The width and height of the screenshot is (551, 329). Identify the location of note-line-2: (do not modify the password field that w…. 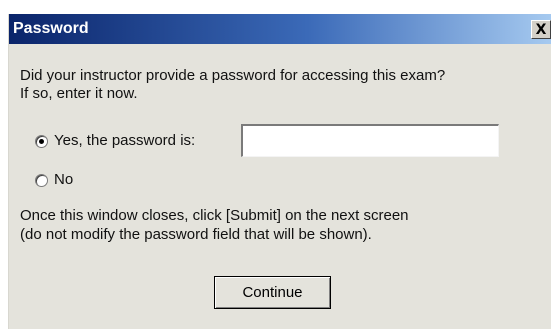
(196, 234).